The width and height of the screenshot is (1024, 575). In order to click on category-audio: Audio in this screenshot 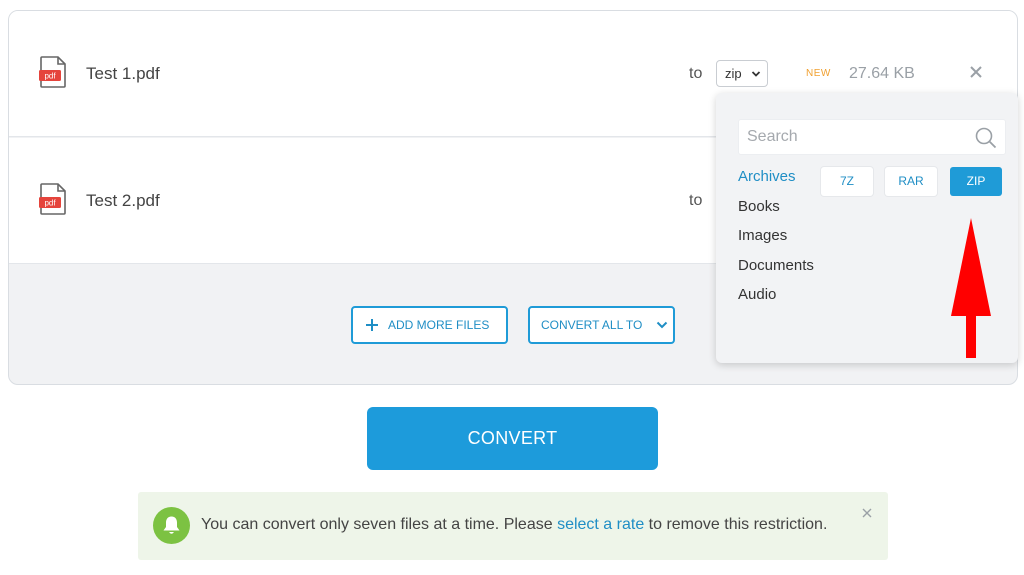, I will do `click(776, 301)`.